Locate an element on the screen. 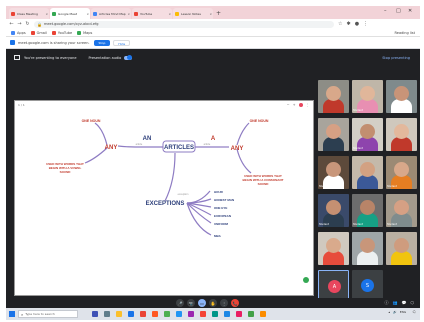 The height and width of the screenshot is (322, 424). profile-icon: ● is located at coordinates (357, 24).